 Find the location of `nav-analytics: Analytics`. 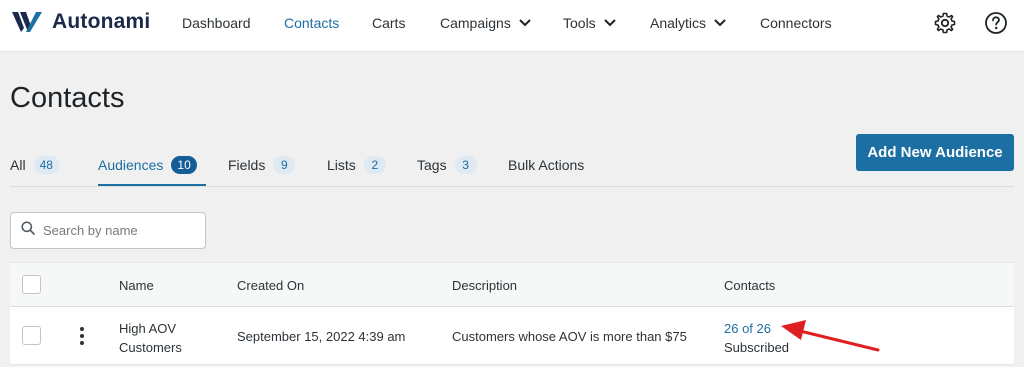

nav-analytics: Analytics is located at coordinates (688, 23).